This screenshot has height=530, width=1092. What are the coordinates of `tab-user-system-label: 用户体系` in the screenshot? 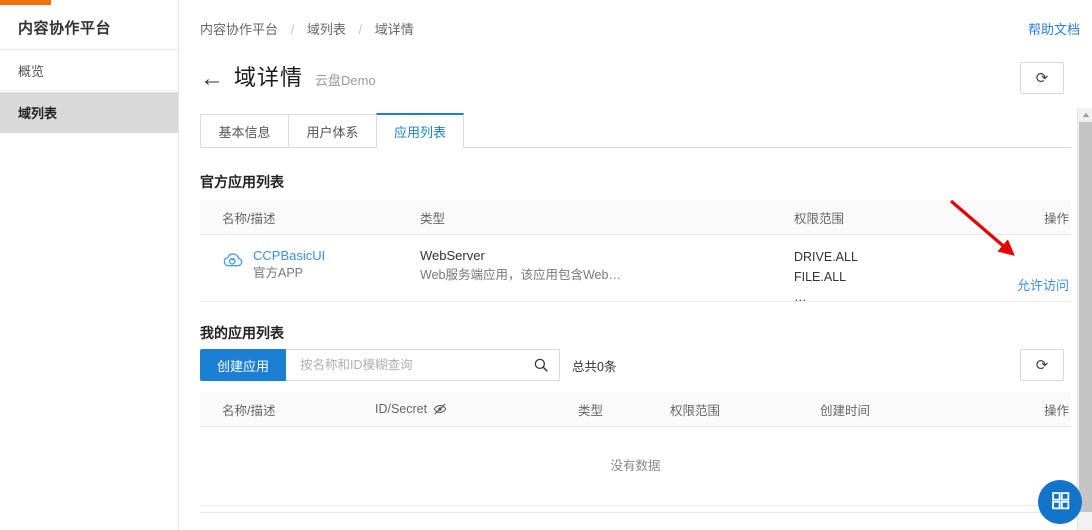 It's located at (332, 132).